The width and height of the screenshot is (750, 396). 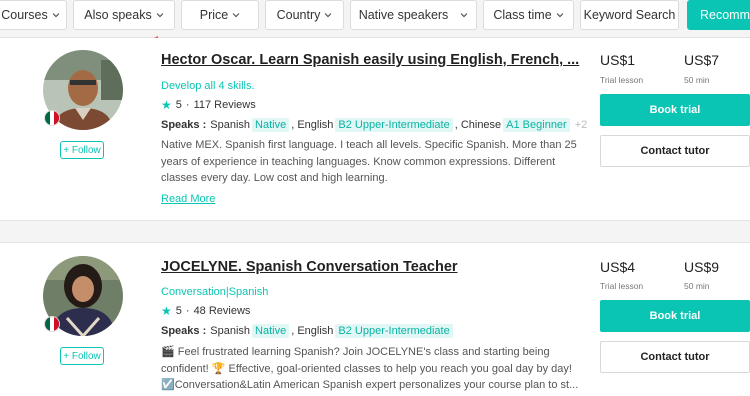 What do you see at coordinates (536, 125) in the screenshot?
I see `language-level-badge: A1 Beginner` at bounding box center [536, 125].